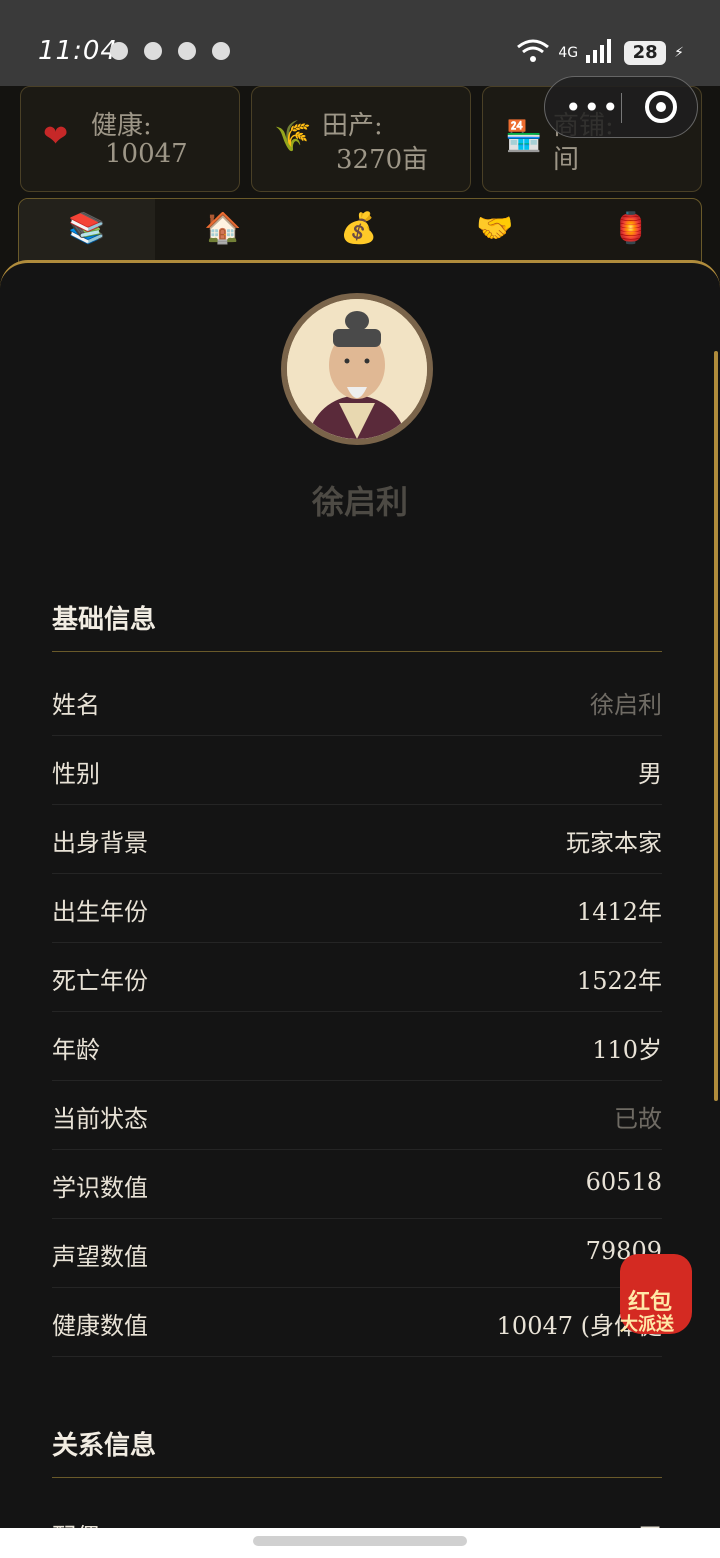 The height and width of the screenshot is (1558, 720). Describe the element at coordinates (627, 1050) in the screenshot. I see `row-value: 110岁` at that location.